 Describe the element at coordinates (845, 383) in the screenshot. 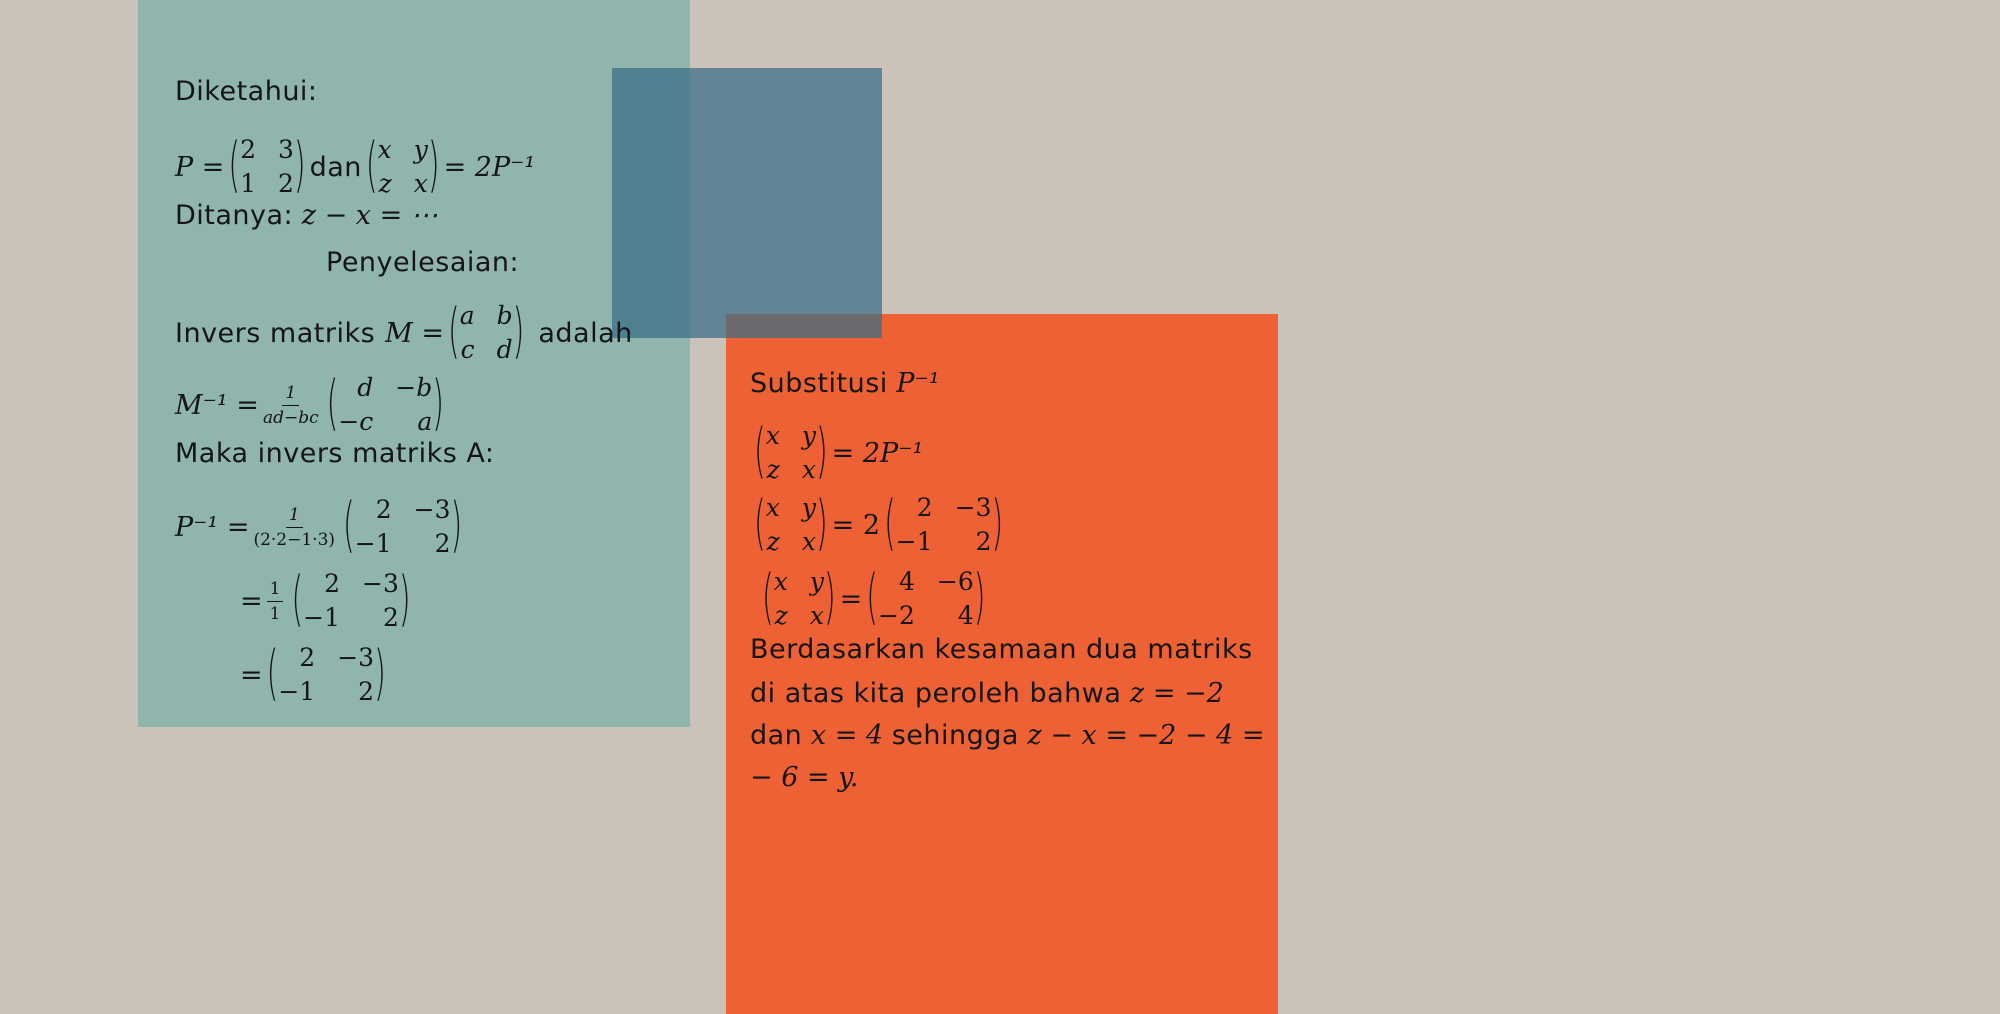

I see `substitusi-heading: Substitusi P⁻¹` at that location.